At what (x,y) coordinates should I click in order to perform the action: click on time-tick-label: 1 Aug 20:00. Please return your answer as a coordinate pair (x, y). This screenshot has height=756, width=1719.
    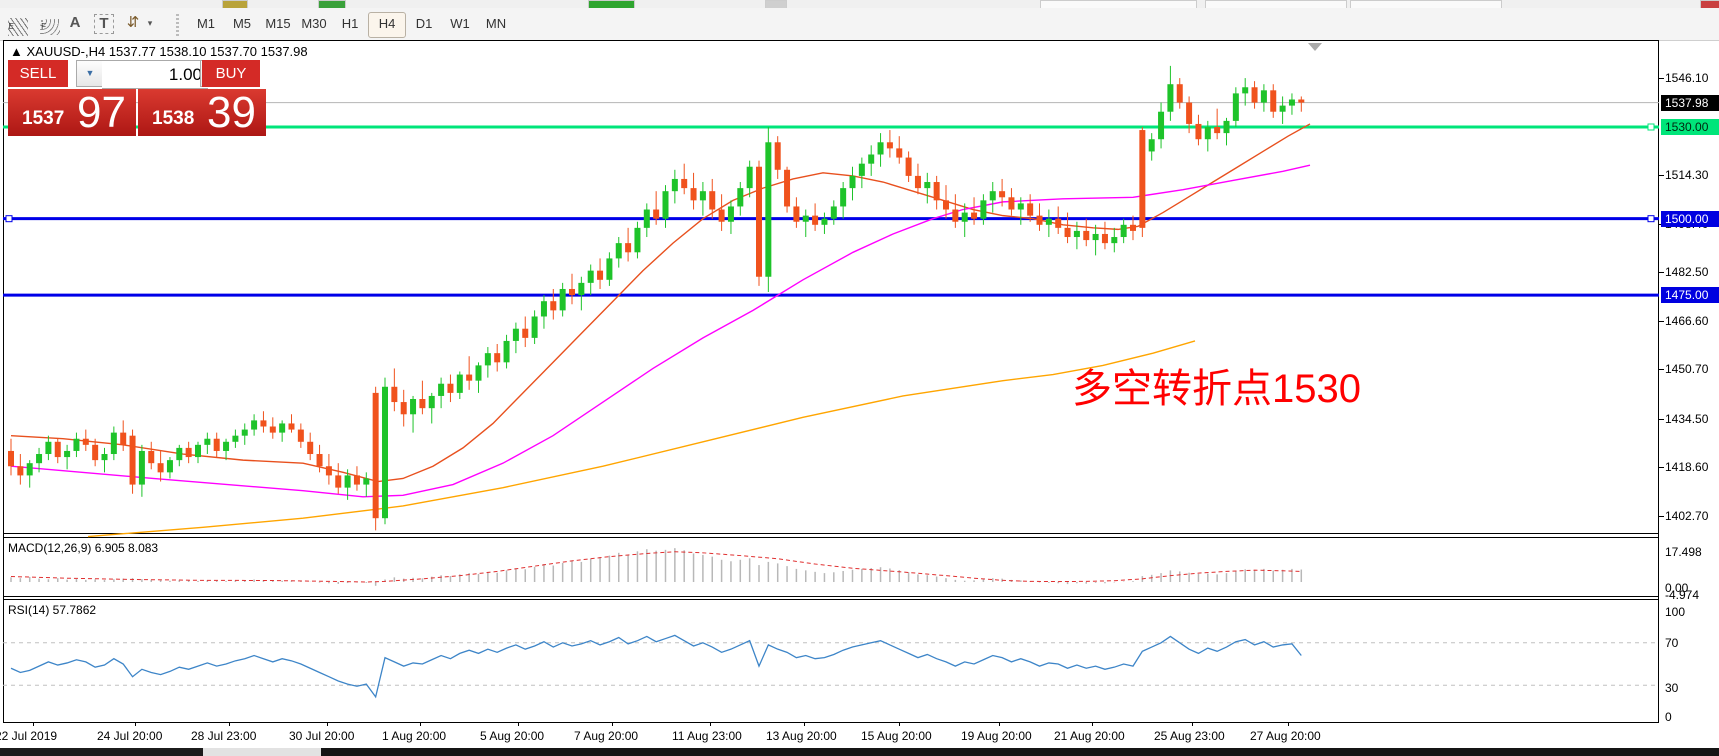
    Looking at the image, I should click on (414, 736).